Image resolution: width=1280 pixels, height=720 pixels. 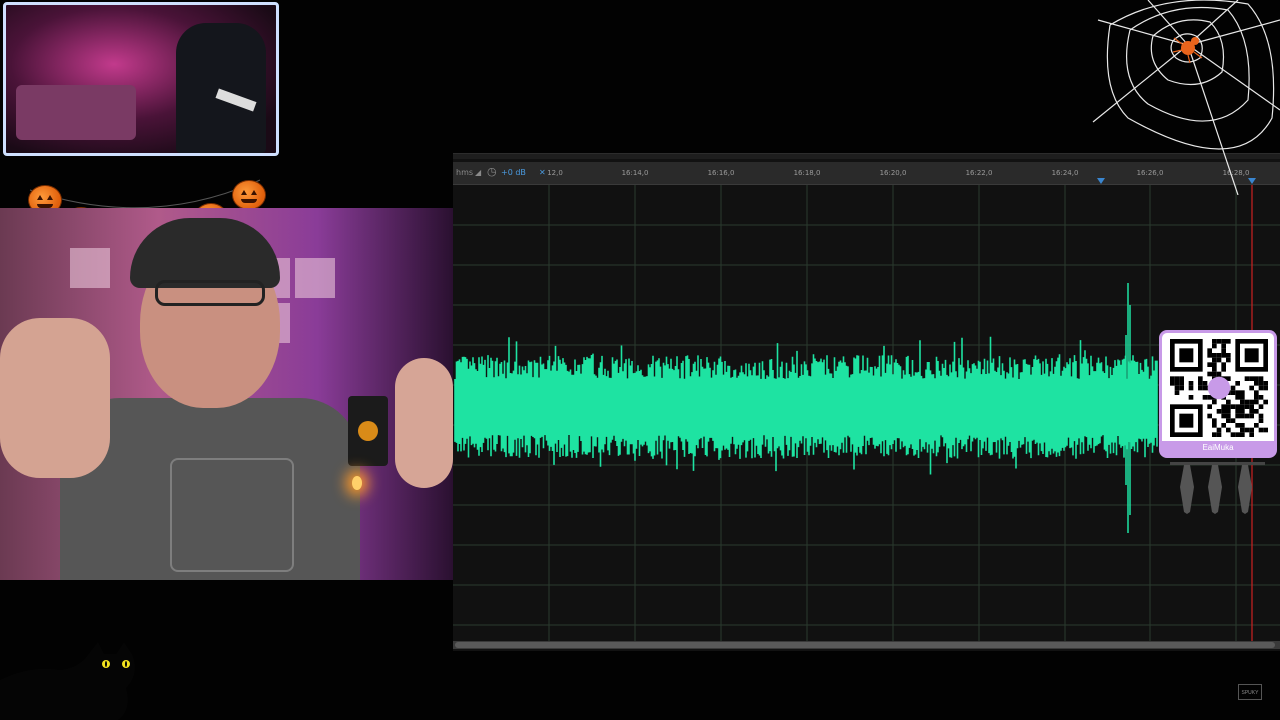 What do you see at coordinates (210, 293) in the screenshot?
I see `person-glasses` at bounding box center [210, 293].